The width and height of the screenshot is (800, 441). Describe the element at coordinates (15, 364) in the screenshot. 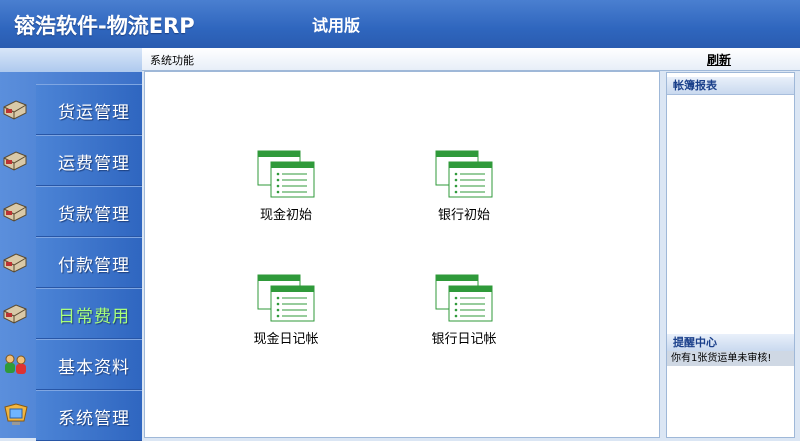

I see `people-icon` at that location.